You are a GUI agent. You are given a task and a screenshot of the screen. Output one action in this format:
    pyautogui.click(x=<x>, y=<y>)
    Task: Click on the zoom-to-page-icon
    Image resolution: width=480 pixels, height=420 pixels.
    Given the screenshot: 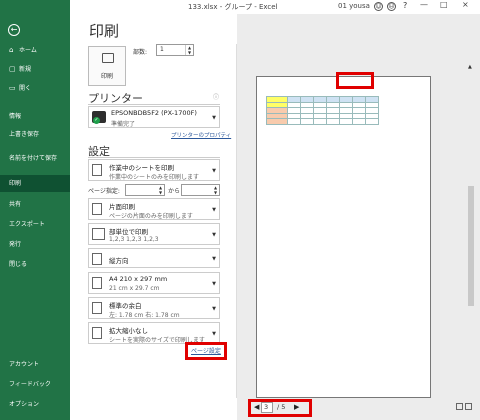 What is the action you would take?
    pyautogui.click(x=468, y=406)
    